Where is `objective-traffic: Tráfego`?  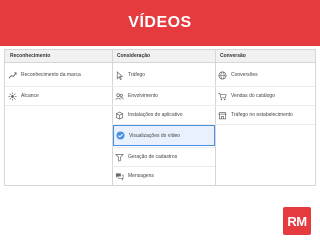 objective-traffic: Tráfego is located at coordinates (164, 75).